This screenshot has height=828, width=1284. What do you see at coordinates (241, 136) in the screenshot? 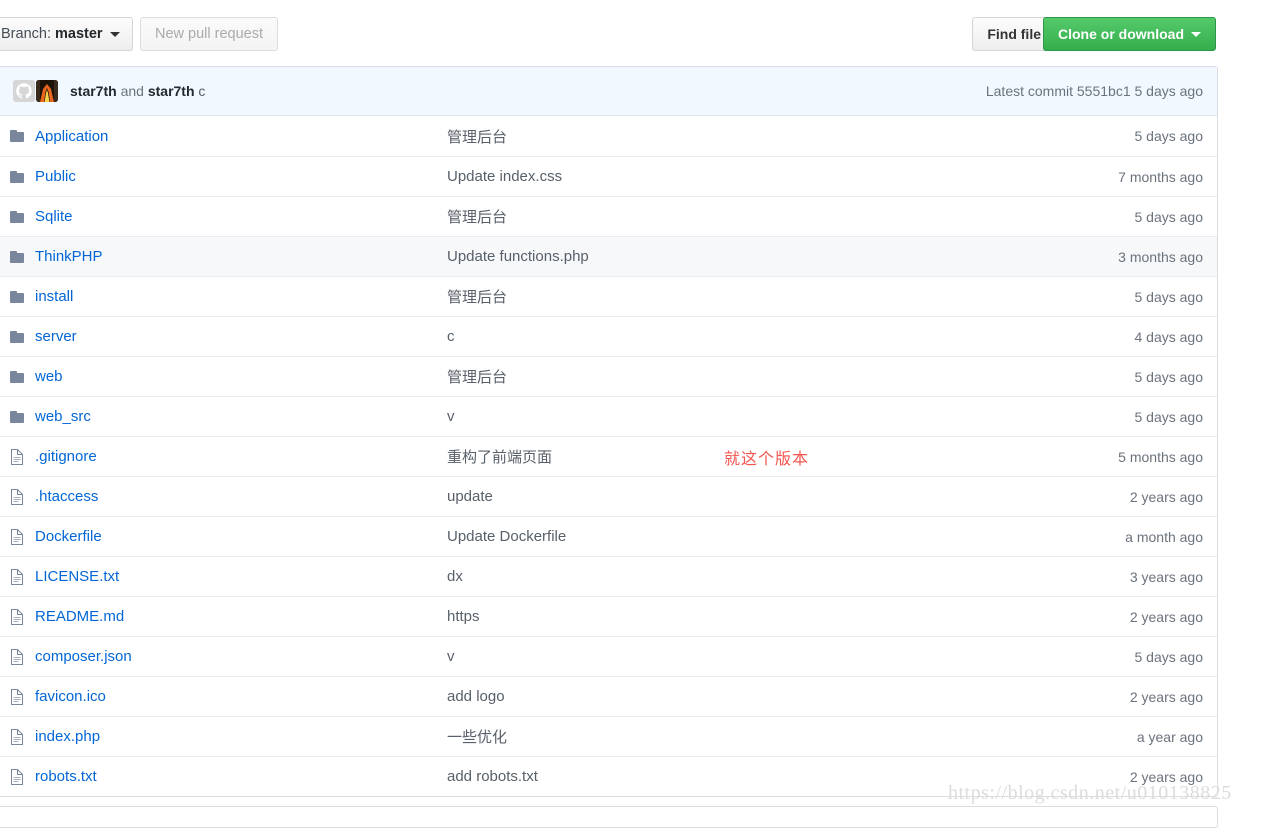
I see `file-name-cell: Application` at bounding box center [241, 136].